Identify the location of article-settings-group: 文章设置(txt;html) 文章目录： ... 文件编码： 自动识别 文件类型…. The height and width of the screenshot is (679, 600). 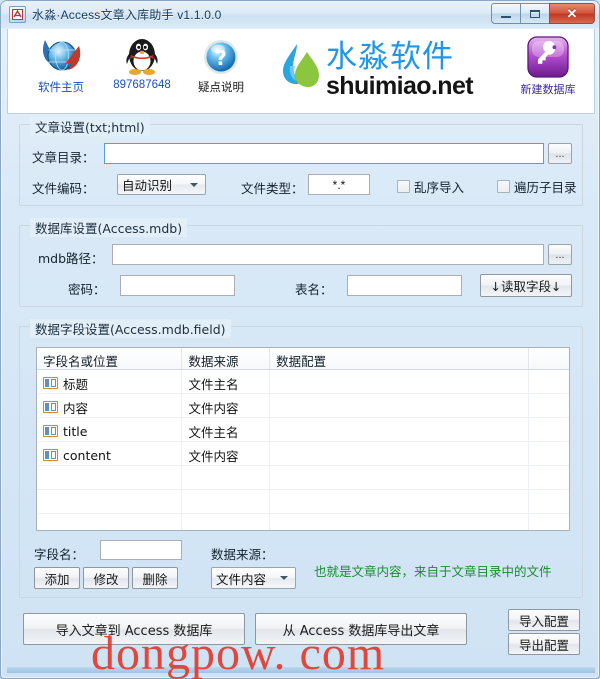
(301, 161).